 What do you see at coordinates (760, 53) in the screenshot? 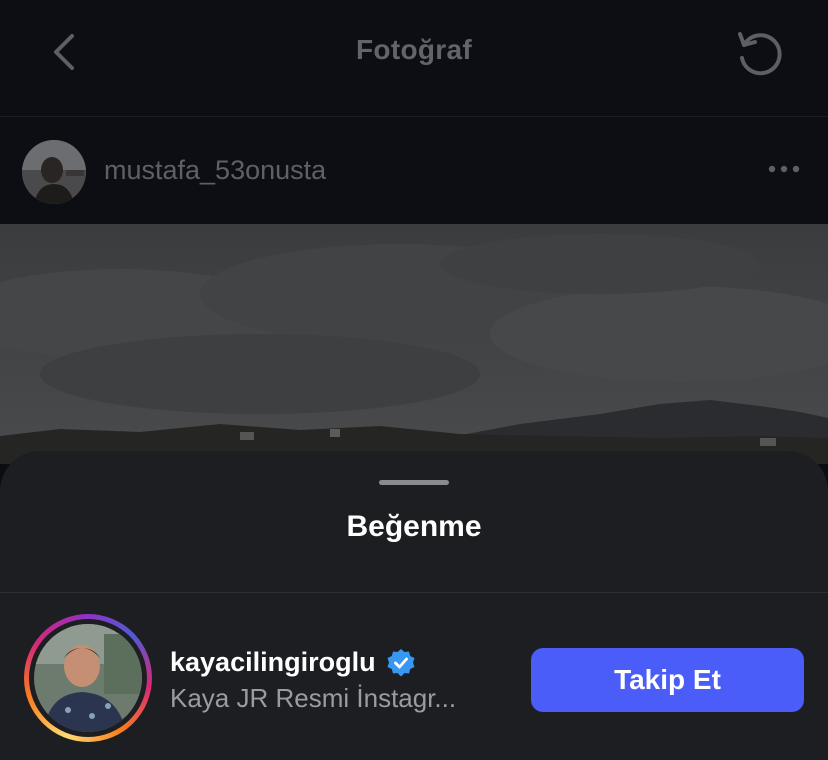
I see `refresh-icon` at bounding box center [760, 53].